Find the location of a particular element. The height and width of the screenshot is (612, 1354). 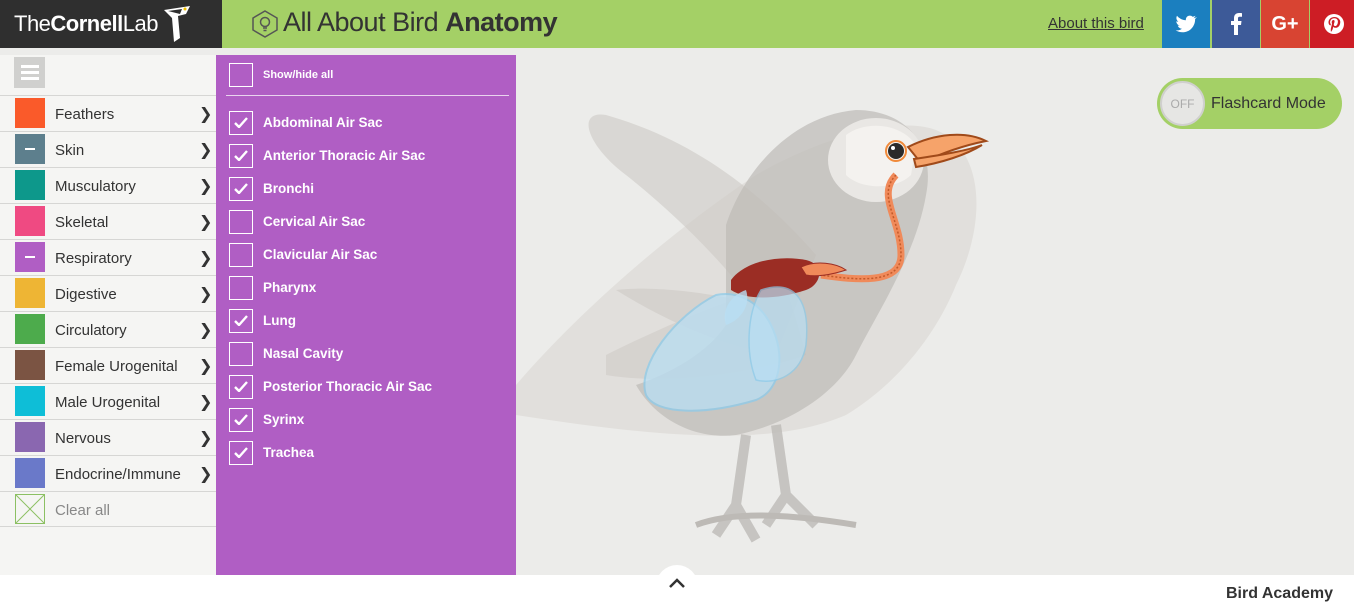

part-label: Cervical Air Sac is located at coordinates (314, 221).